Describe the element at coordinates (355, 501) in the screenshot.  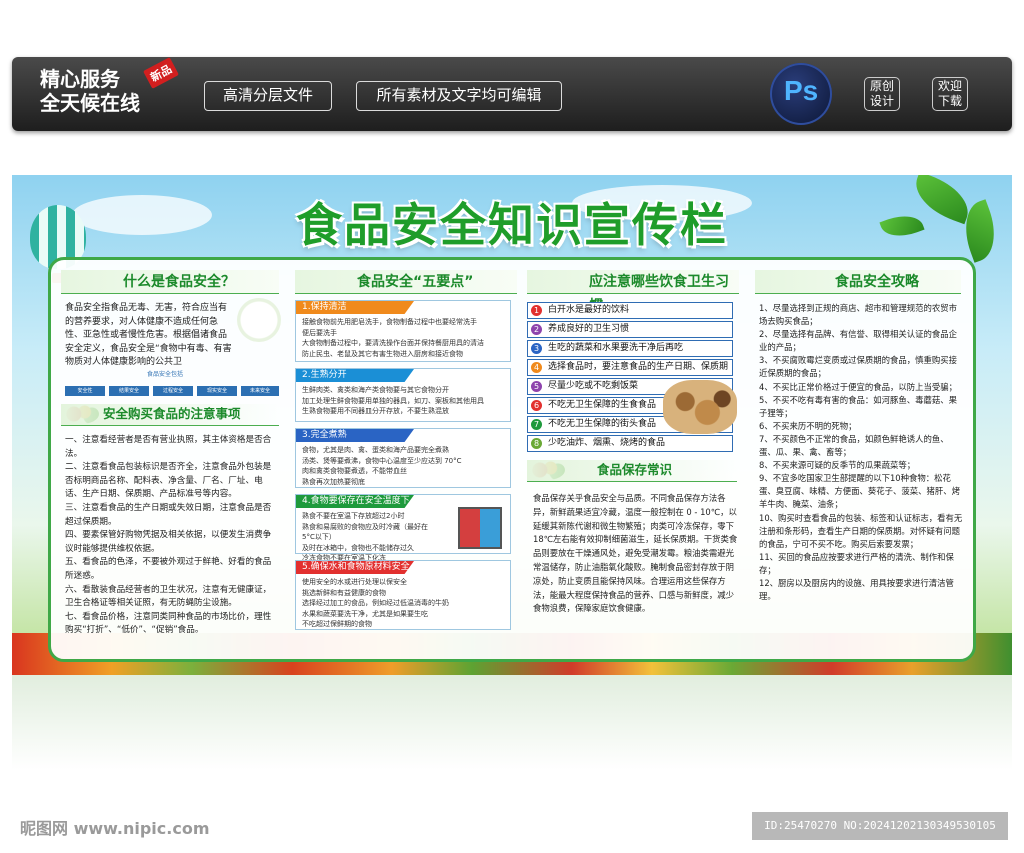
I see `tip-card-title: 4.食物要保存在安全温度下` at that location.